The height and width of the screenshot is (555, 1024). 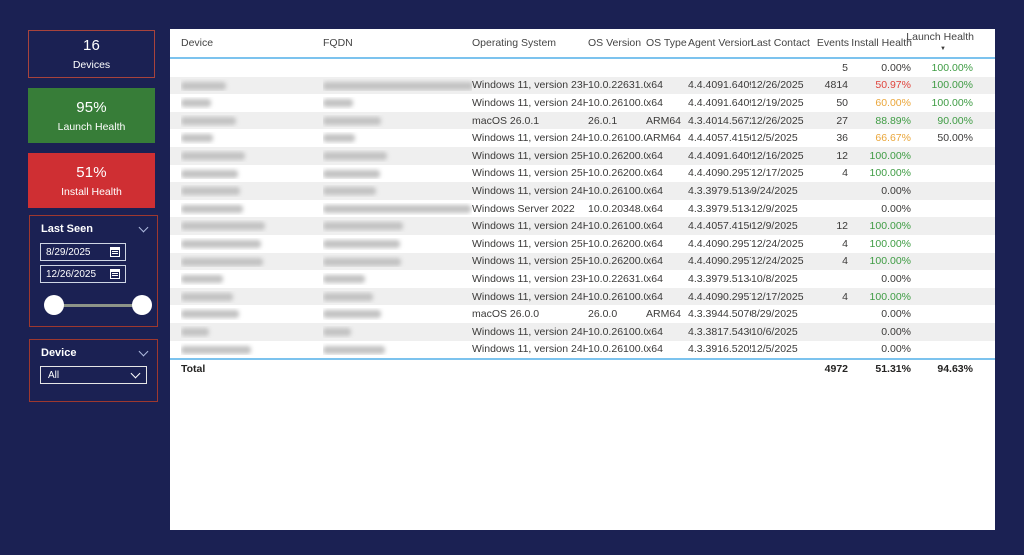 I want to click on slider-handle-end, so click(x=142, y=305).